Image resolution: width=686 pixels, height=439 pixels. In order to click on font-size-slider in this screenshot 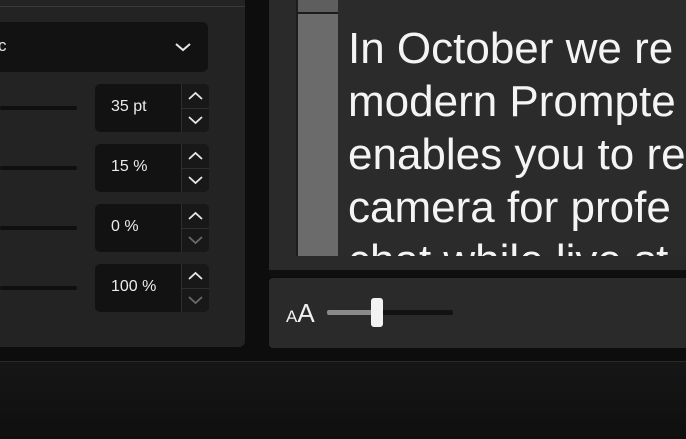, I will do `click(38, 108)`.